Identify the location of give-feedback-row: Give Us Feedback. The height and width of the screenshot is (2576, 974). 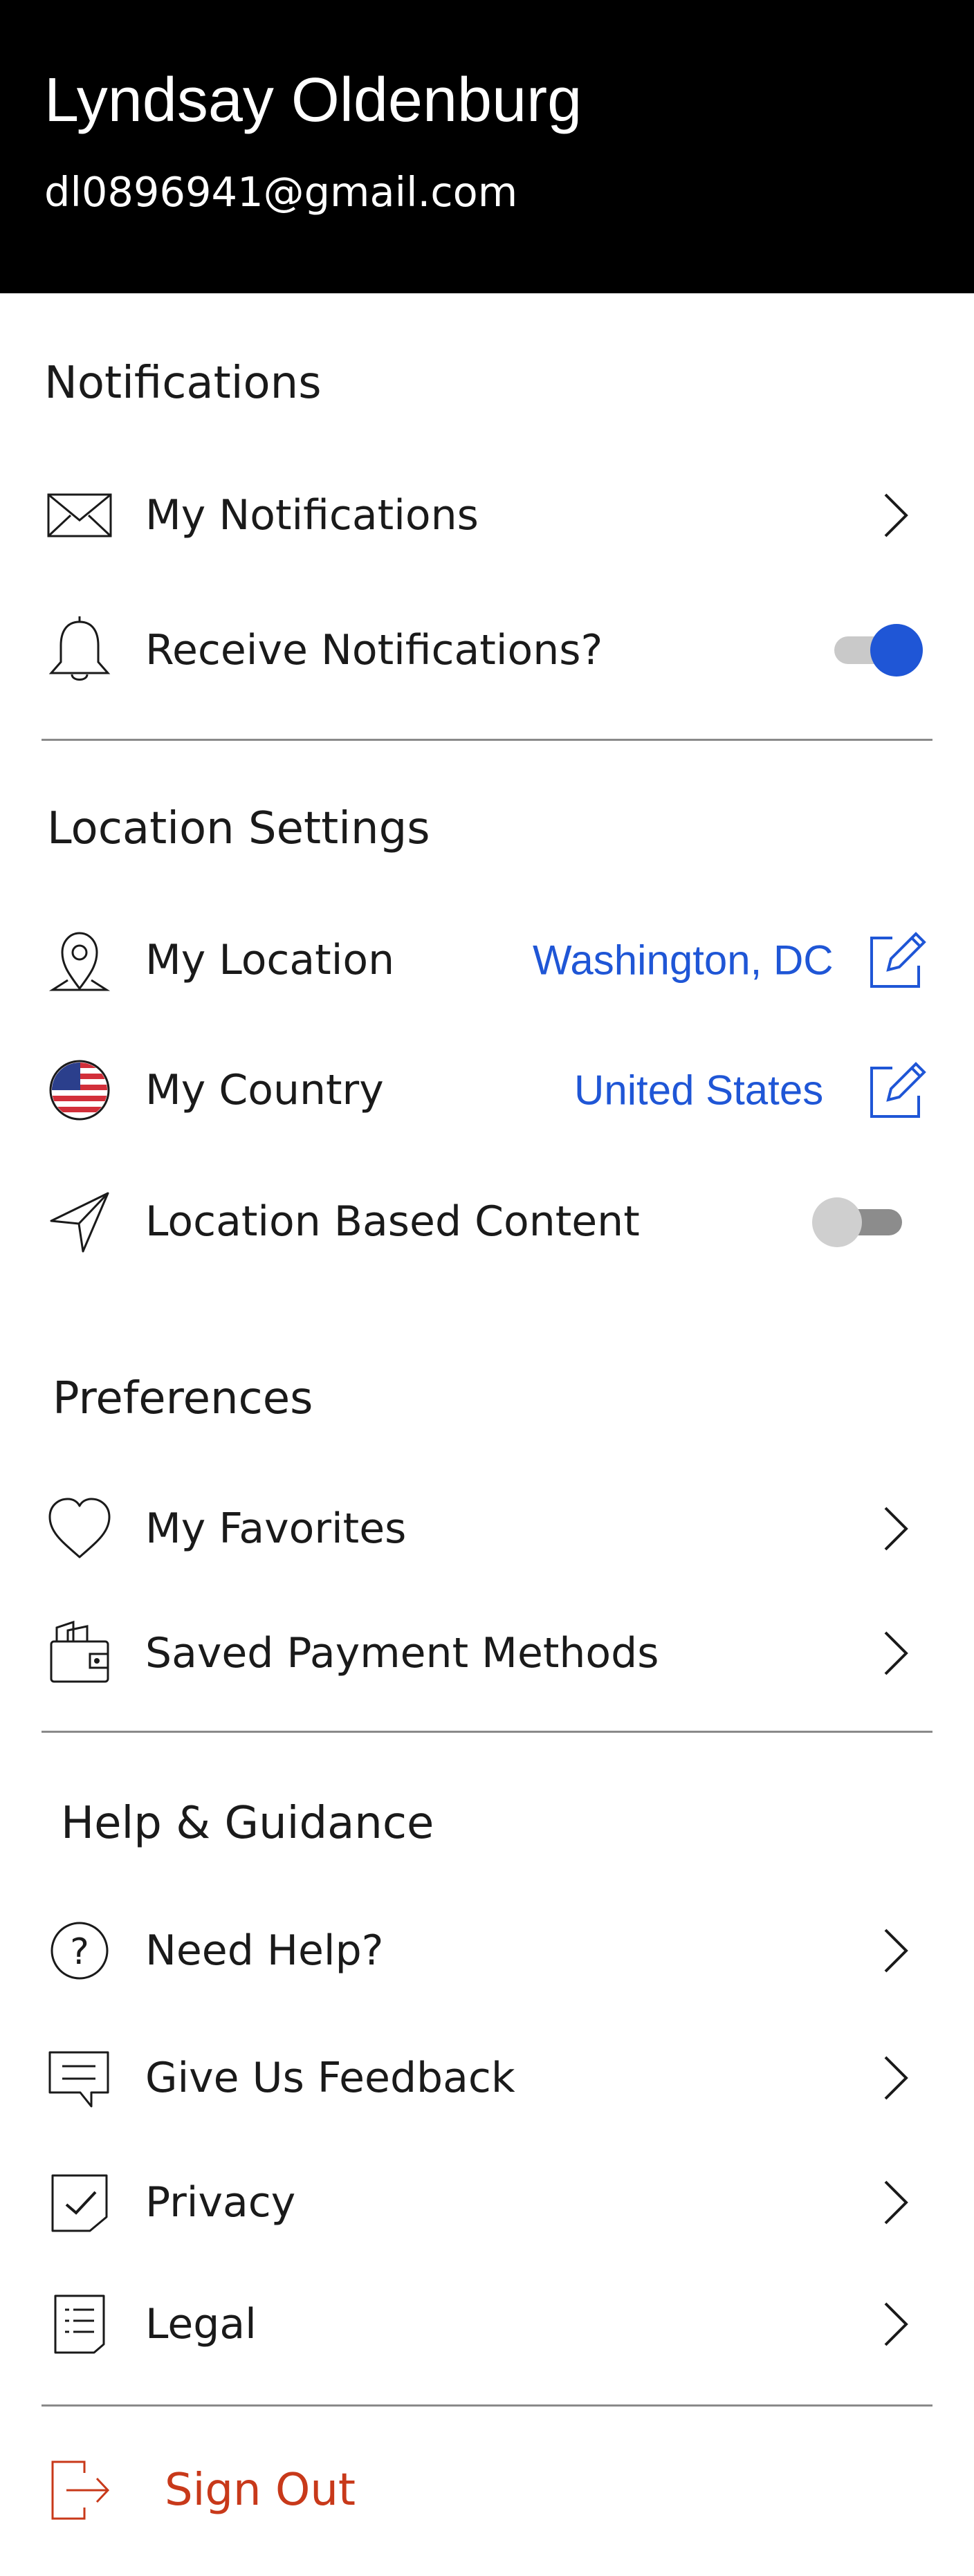
(487, 2078).